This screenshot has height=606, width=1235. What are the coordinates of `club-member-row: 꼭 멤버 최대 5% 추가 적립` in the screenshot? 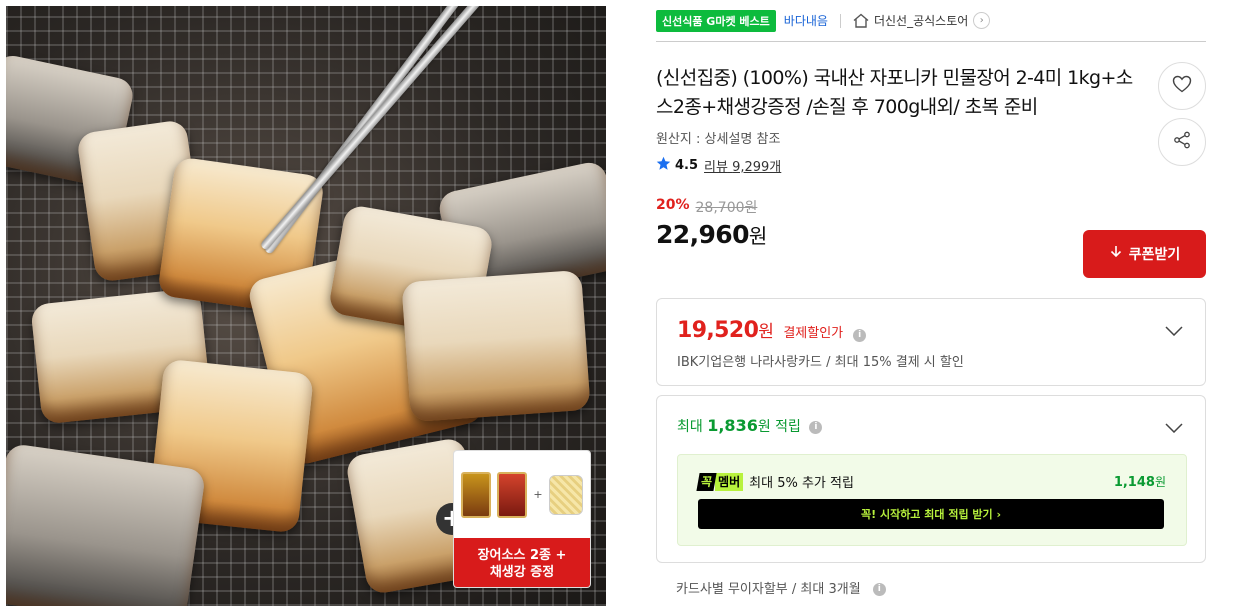 It's located at (775, 481).